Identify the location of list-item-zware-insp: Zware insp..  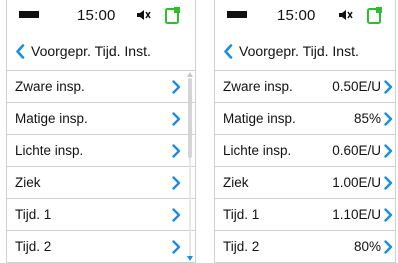
(101, 87).